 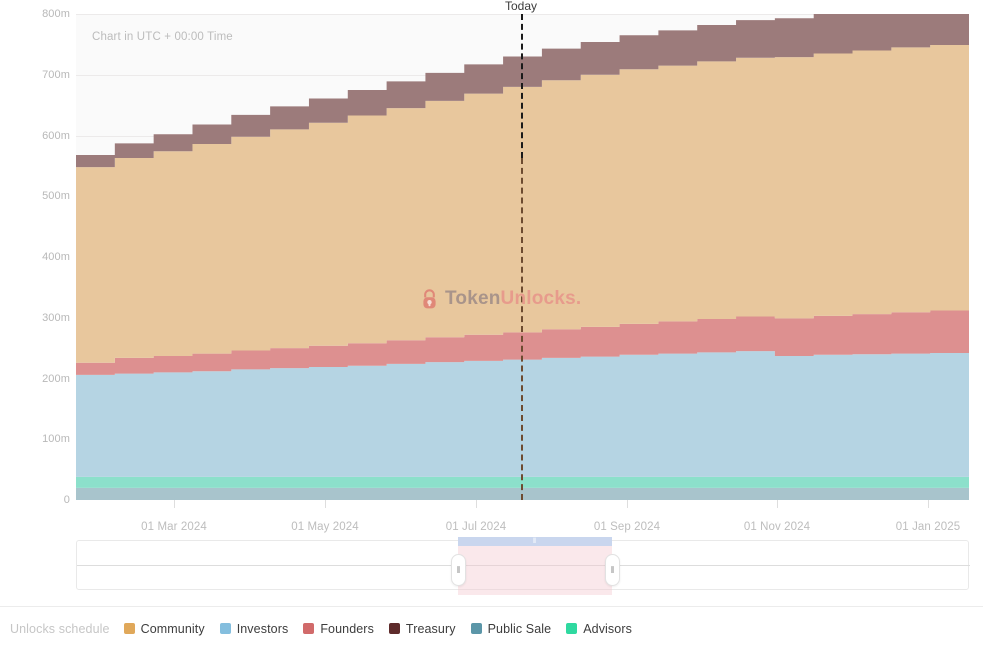 I want to click on legend-item-label: Investors, so click(x=262, y=628).